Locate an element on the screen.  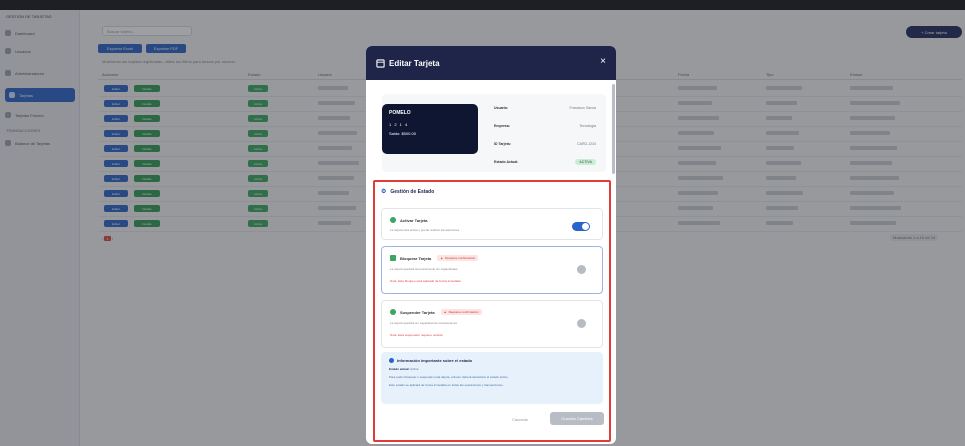
option-title: Bloquear Tarjeta is located at coordinates (416, 258).